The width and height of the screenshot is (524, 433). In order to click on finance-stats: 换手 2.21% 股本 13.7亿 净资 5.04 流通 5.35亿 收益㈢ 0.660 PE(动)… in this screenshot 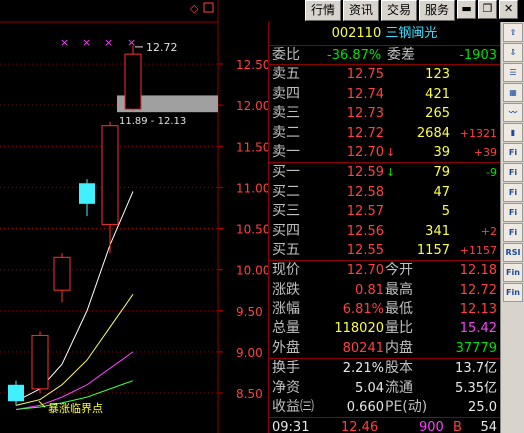, I will do `click(384, 389)`.